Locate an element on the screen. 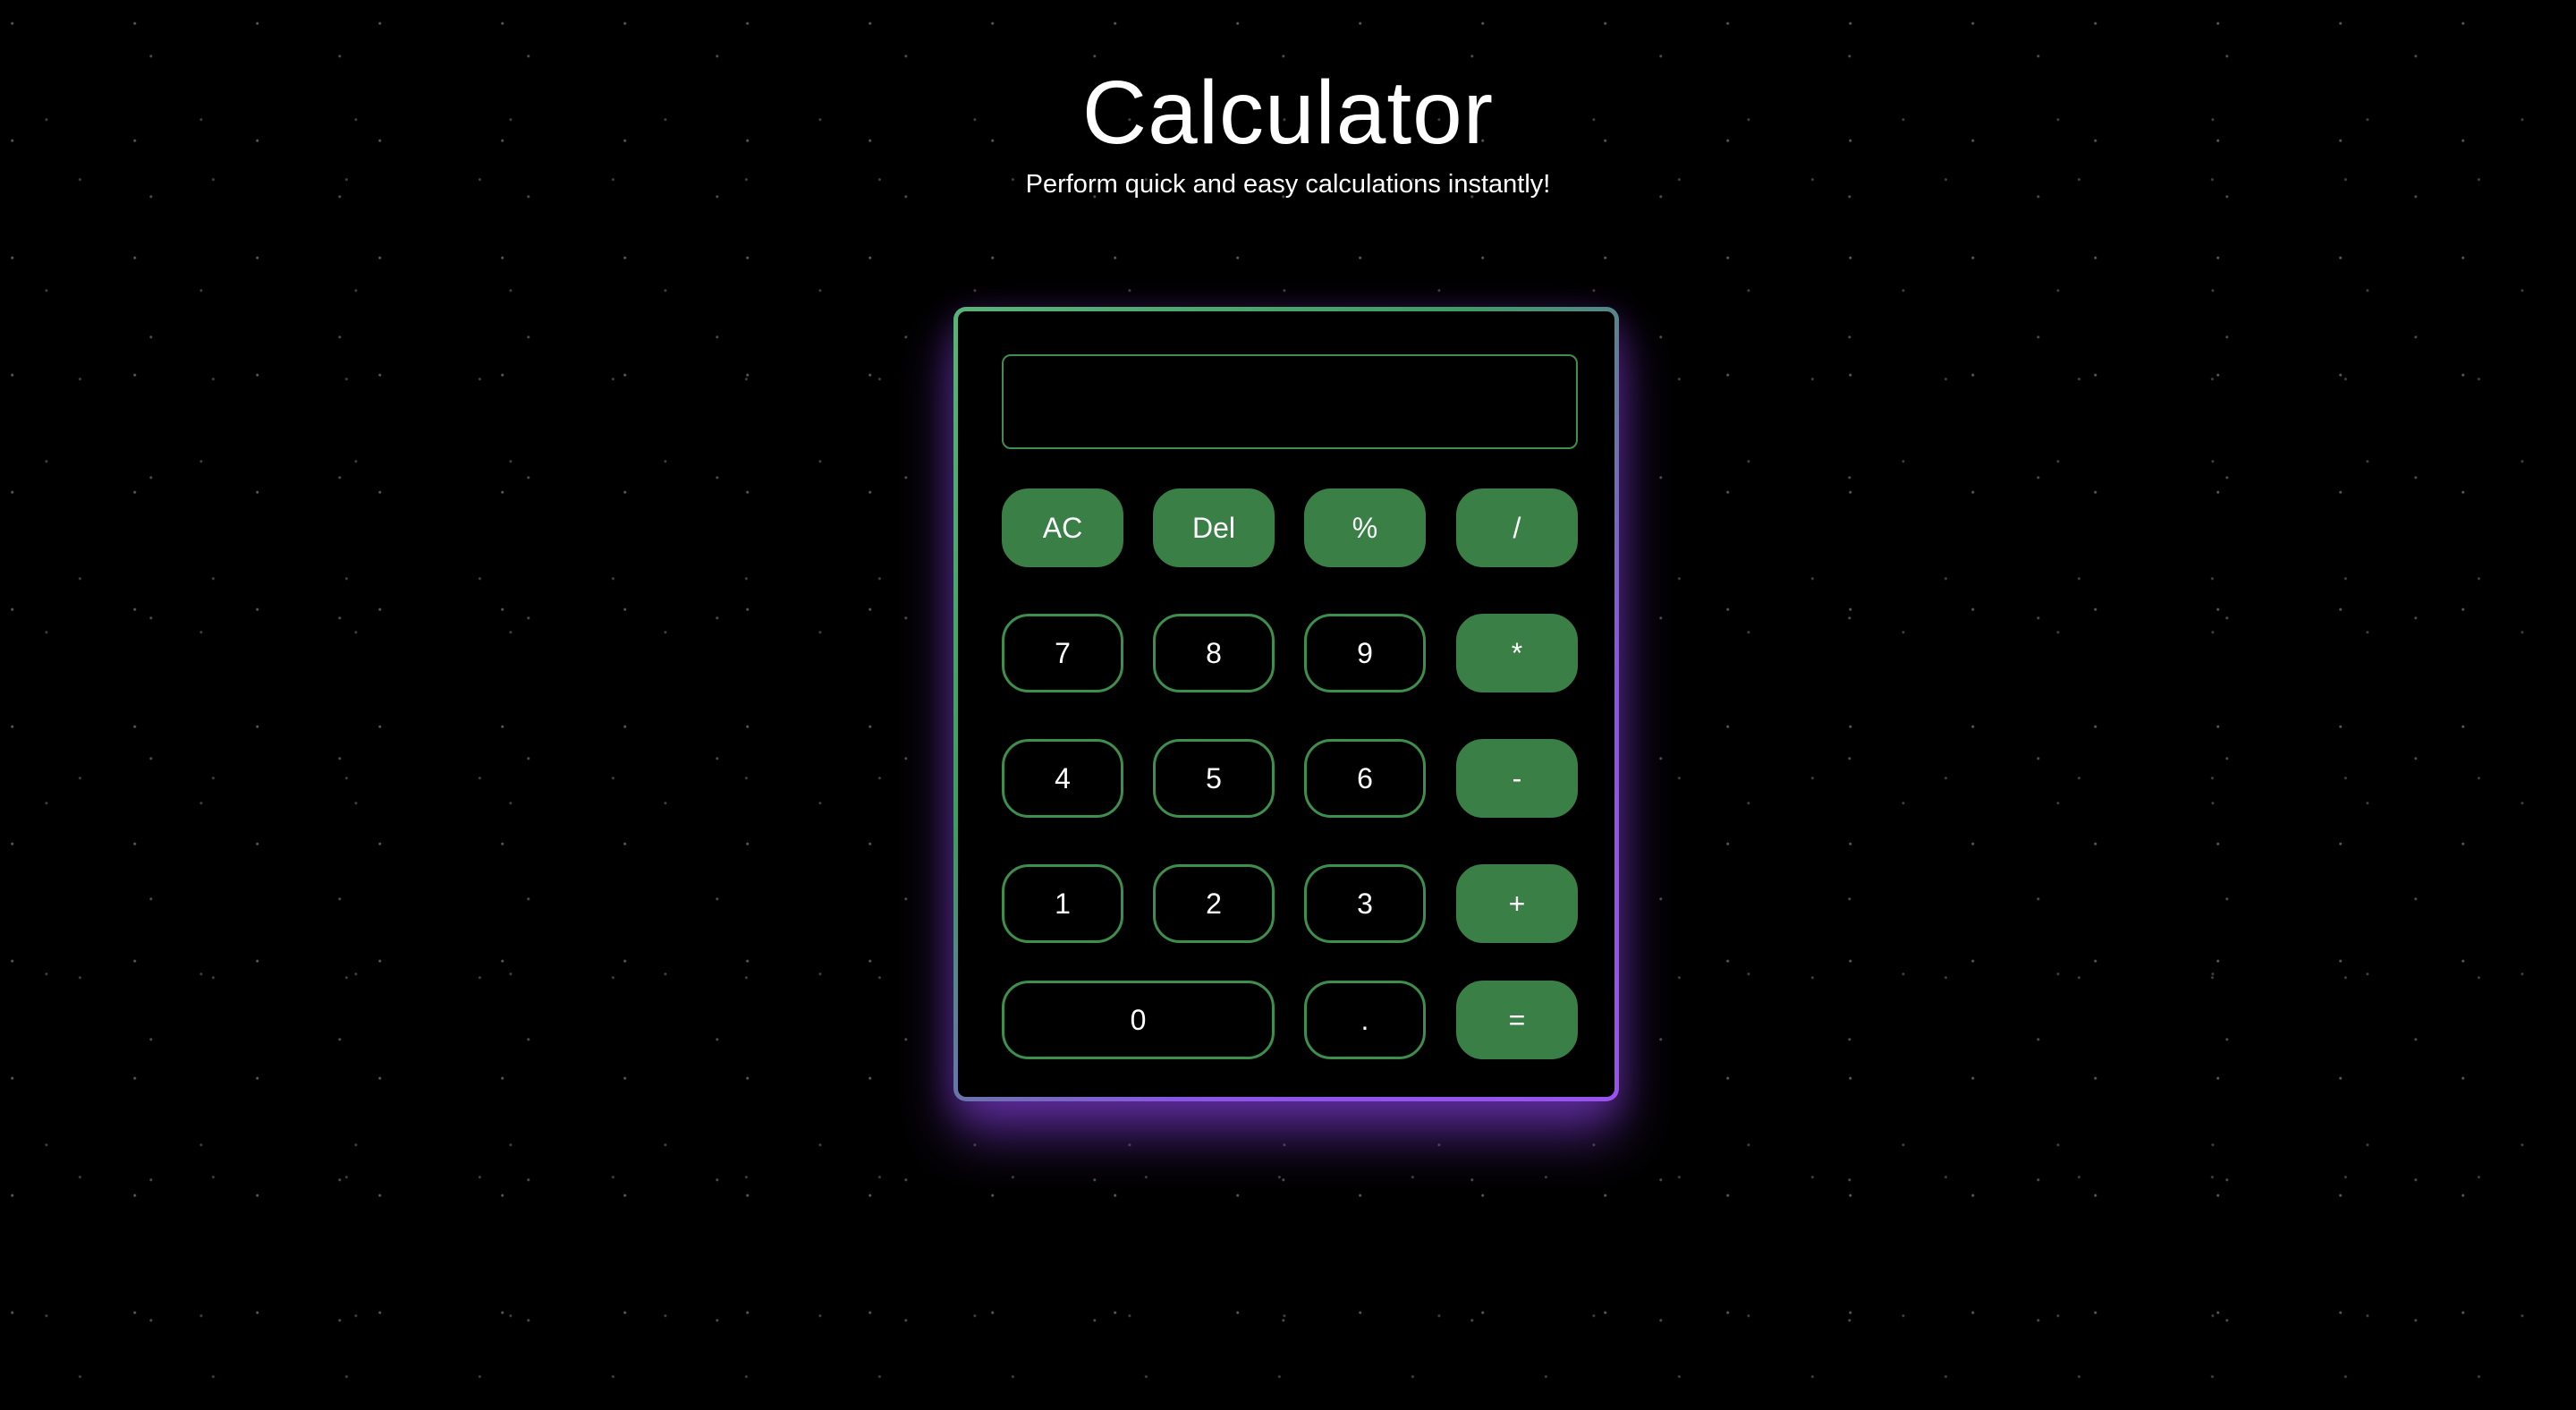  percent-button: % is located at coordinates (1365, 527).